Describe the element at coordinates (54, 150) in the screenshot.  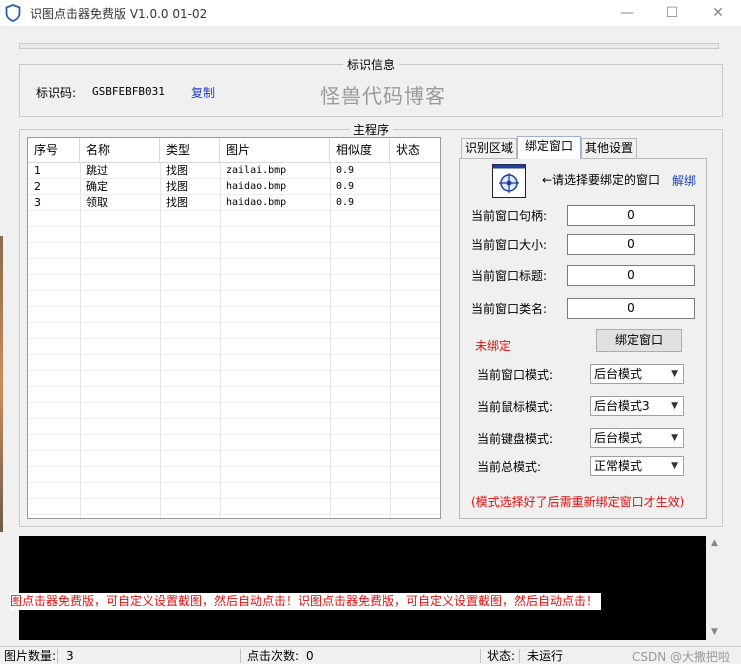
I see `col-header-index: 序号` at that location.